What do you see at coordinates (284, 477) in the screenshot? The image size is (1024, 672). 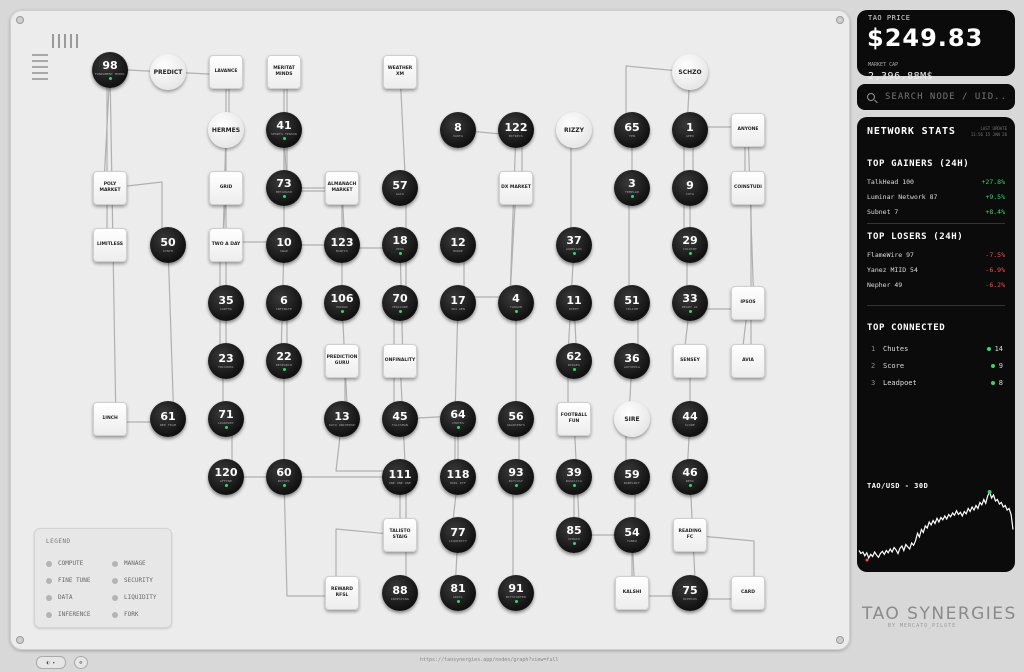 I see `node-60: 60 BITSEC` at bounding box center [284, 477].